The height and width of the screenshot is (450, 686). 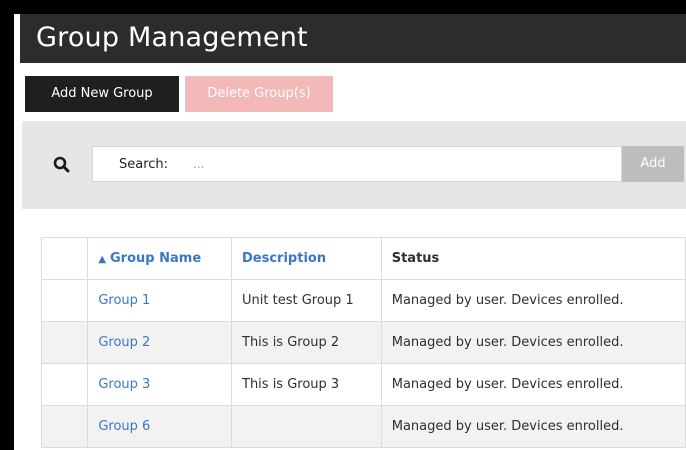 I want to click on group-name-cell: Group 3, so click(x=159, y=384).